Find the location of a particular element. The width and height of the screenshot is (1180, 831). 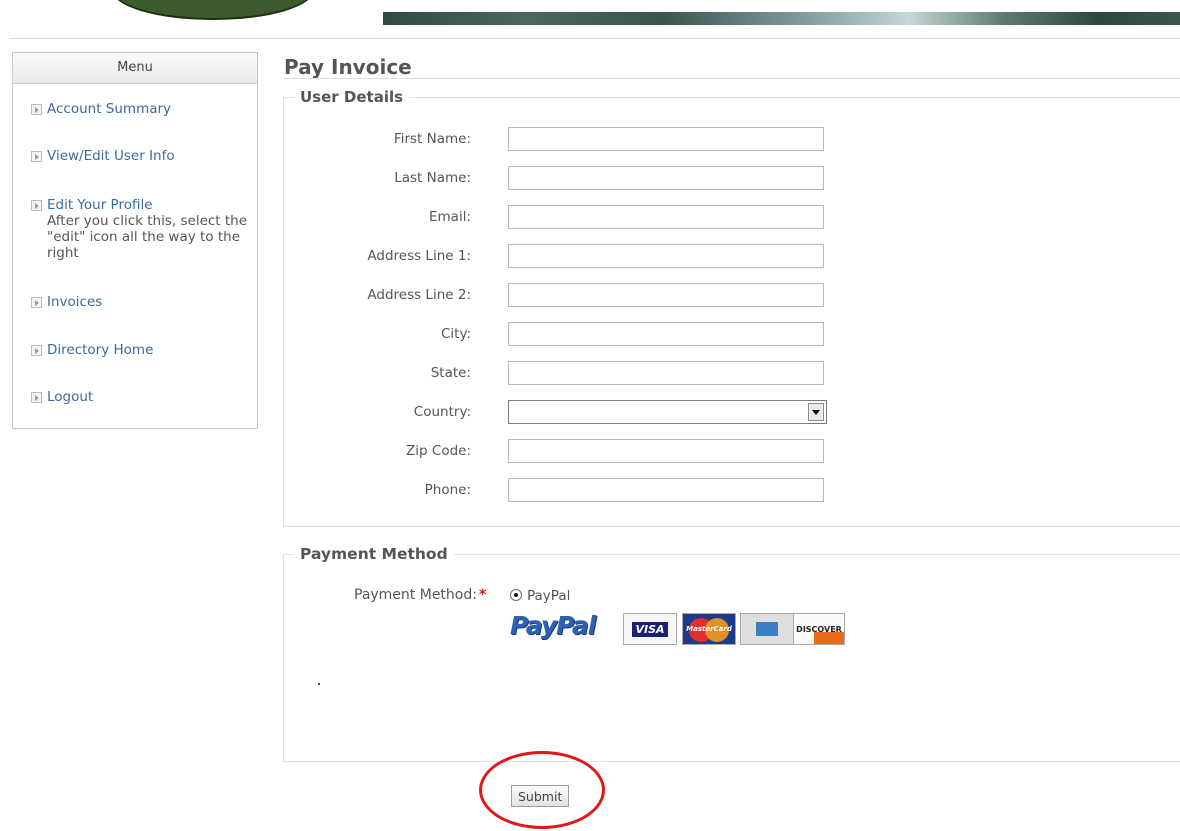

first-name-label: First Name: is located at coordinates (432, 139).